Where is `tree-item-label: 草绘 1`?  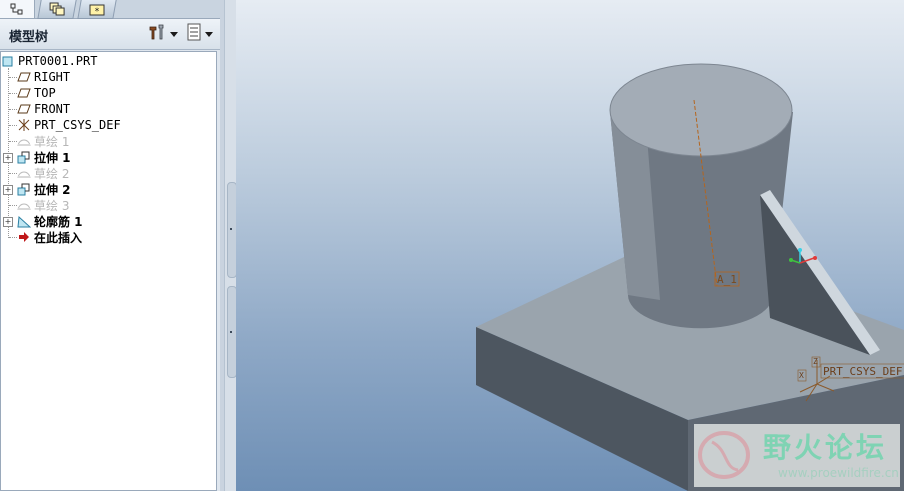
tree-item-label: 草绘 1 is located at coordinates (52, 141).